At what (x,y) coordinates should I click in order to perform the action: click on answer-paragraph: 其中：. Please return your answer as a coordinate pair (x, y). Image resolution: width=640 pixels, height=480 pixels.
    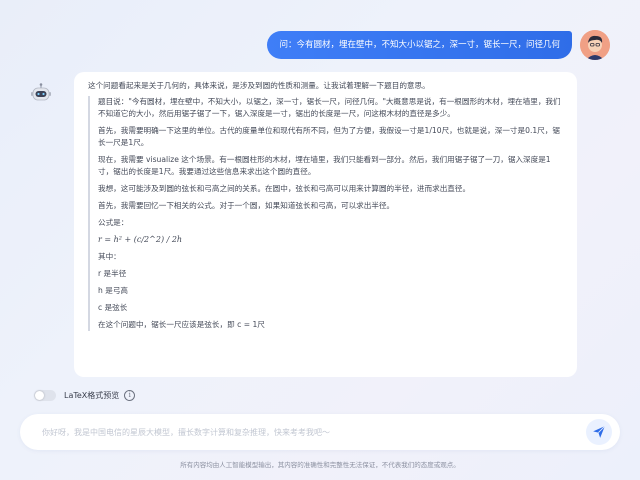
    Looking at the image, I should click on (109, 256).